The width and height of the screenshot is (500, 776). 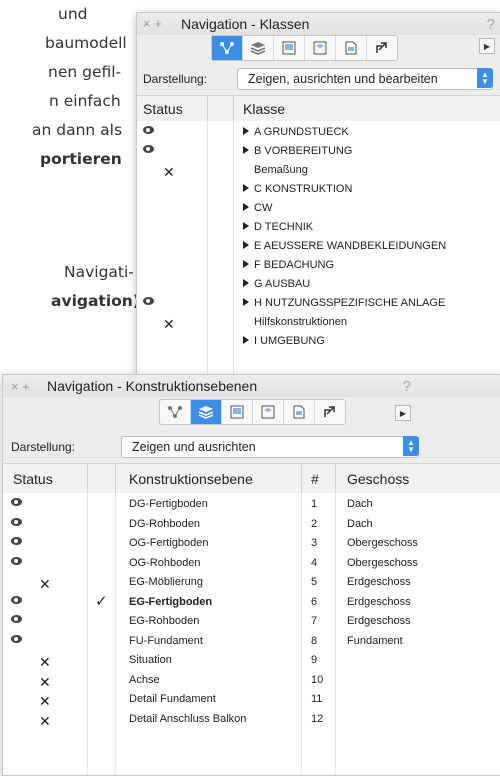 What do you see at coordinates (251, 525) in the screenshot?
I see `table-row: DG-Rohboden 2 Dach` at bounding box center [251, 525].